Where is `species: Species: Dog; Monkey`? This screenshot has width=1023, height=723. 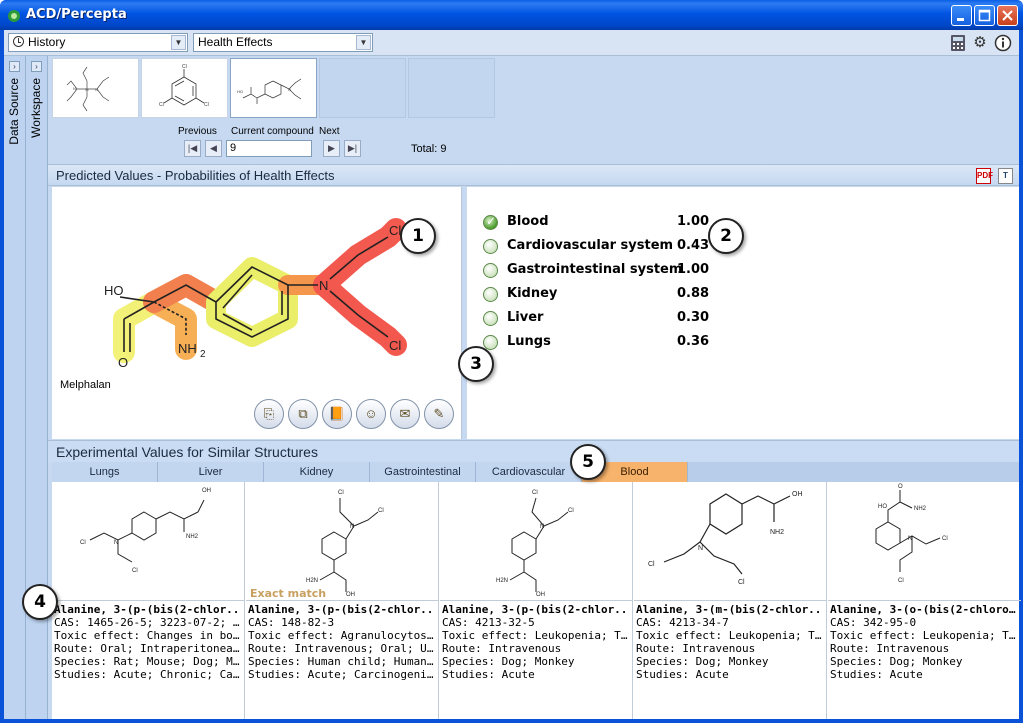
species: Species: Dog; Monkey is located at coordinates (508, 661).